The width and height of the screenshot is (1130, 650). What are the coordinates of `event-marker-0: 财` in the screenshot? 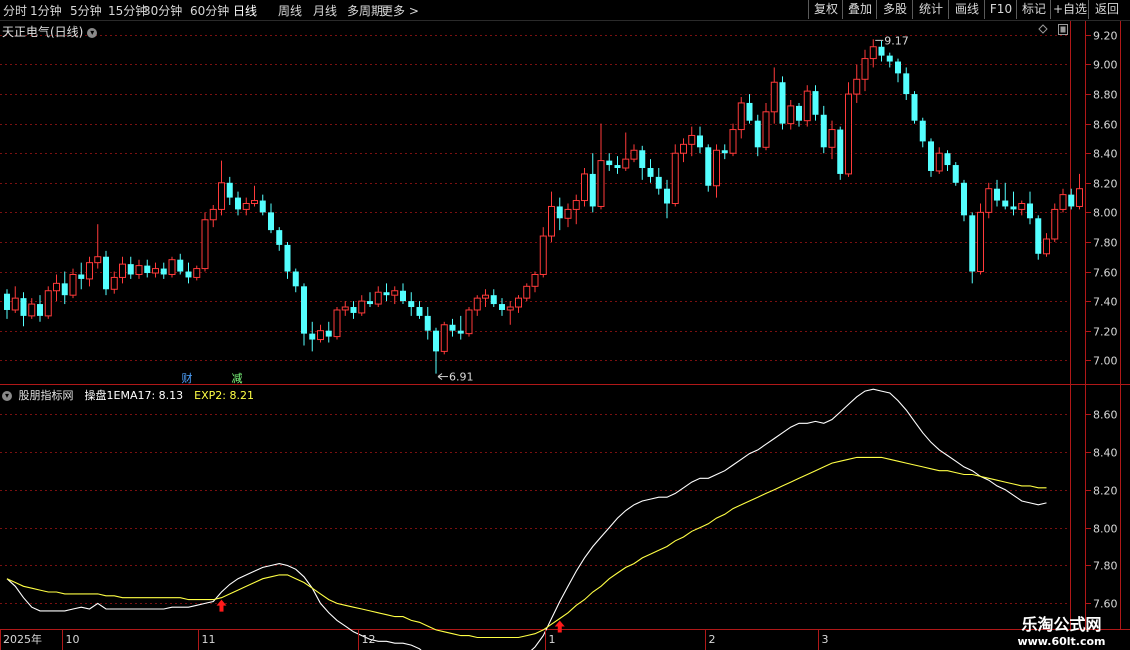 It's located at (187, 378).